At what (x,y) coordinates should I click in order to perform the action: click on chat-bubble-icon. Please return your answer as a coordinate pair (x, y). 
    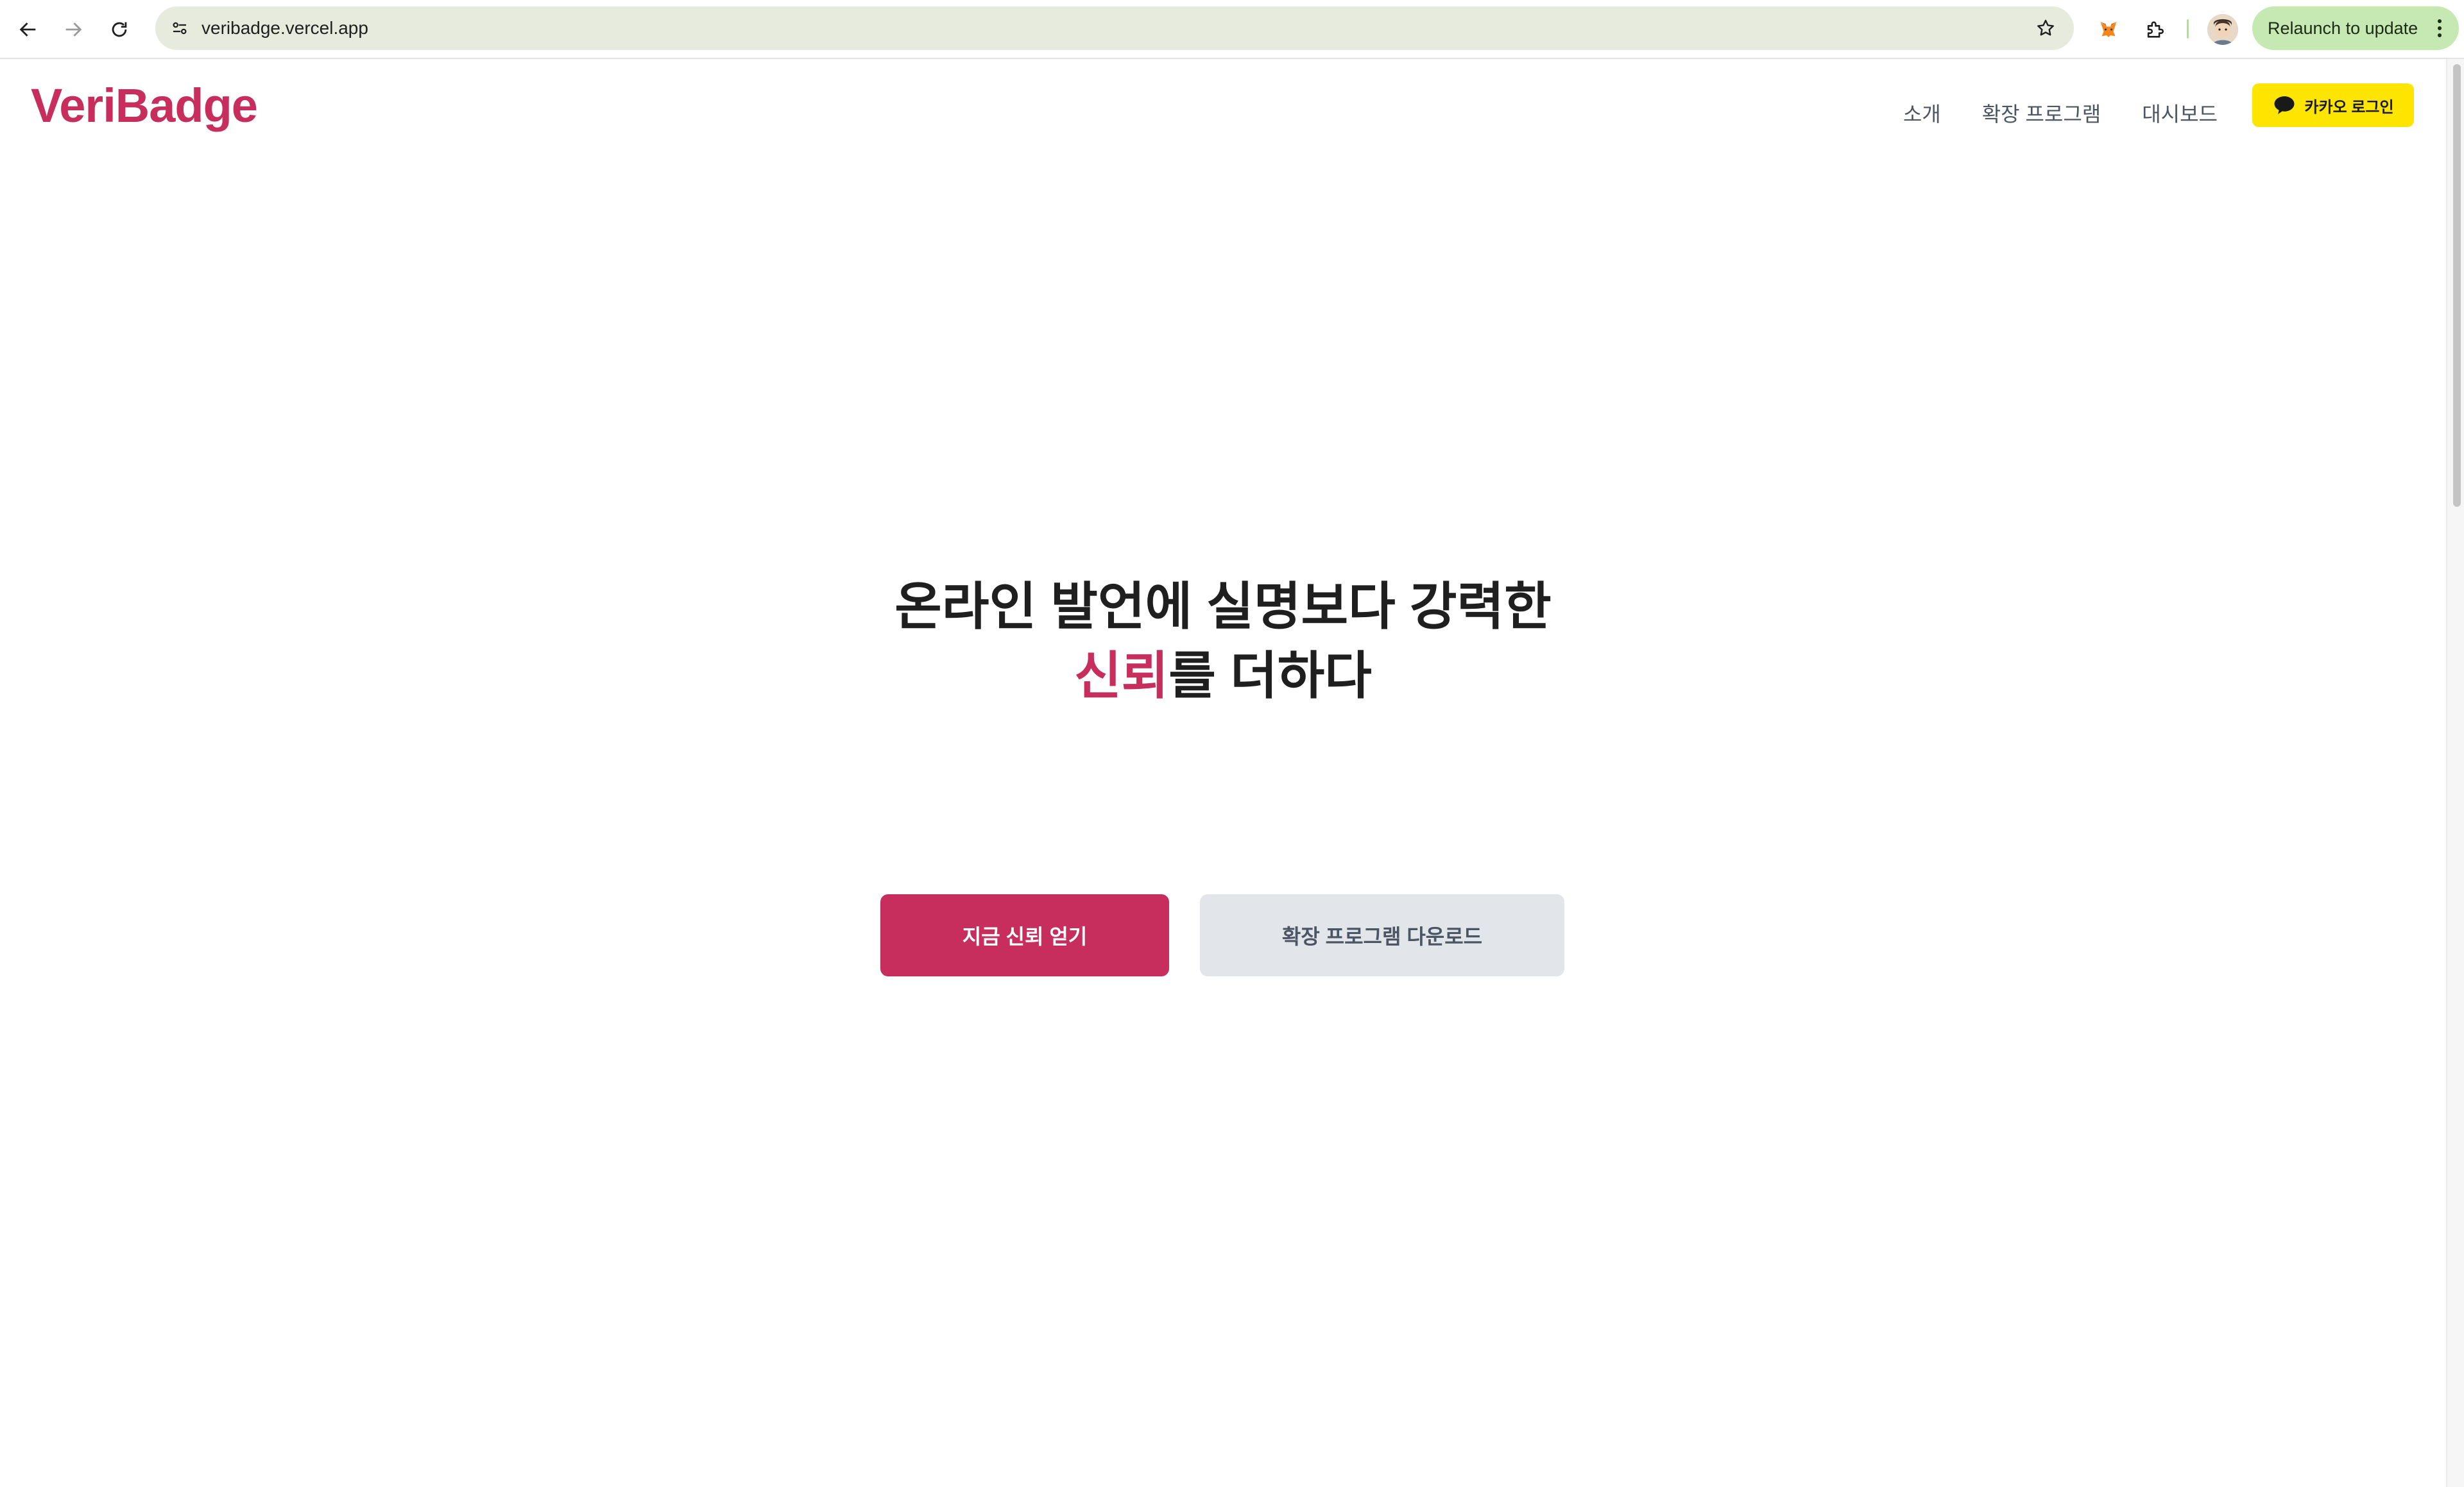
    Looking at the image, I should click on (2284, 105).